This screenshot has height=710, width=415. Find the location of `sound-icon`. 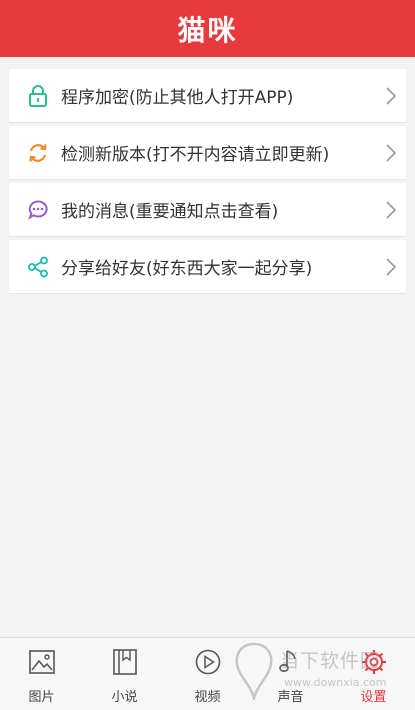

sound-icon is located at coordinates (287, 661).